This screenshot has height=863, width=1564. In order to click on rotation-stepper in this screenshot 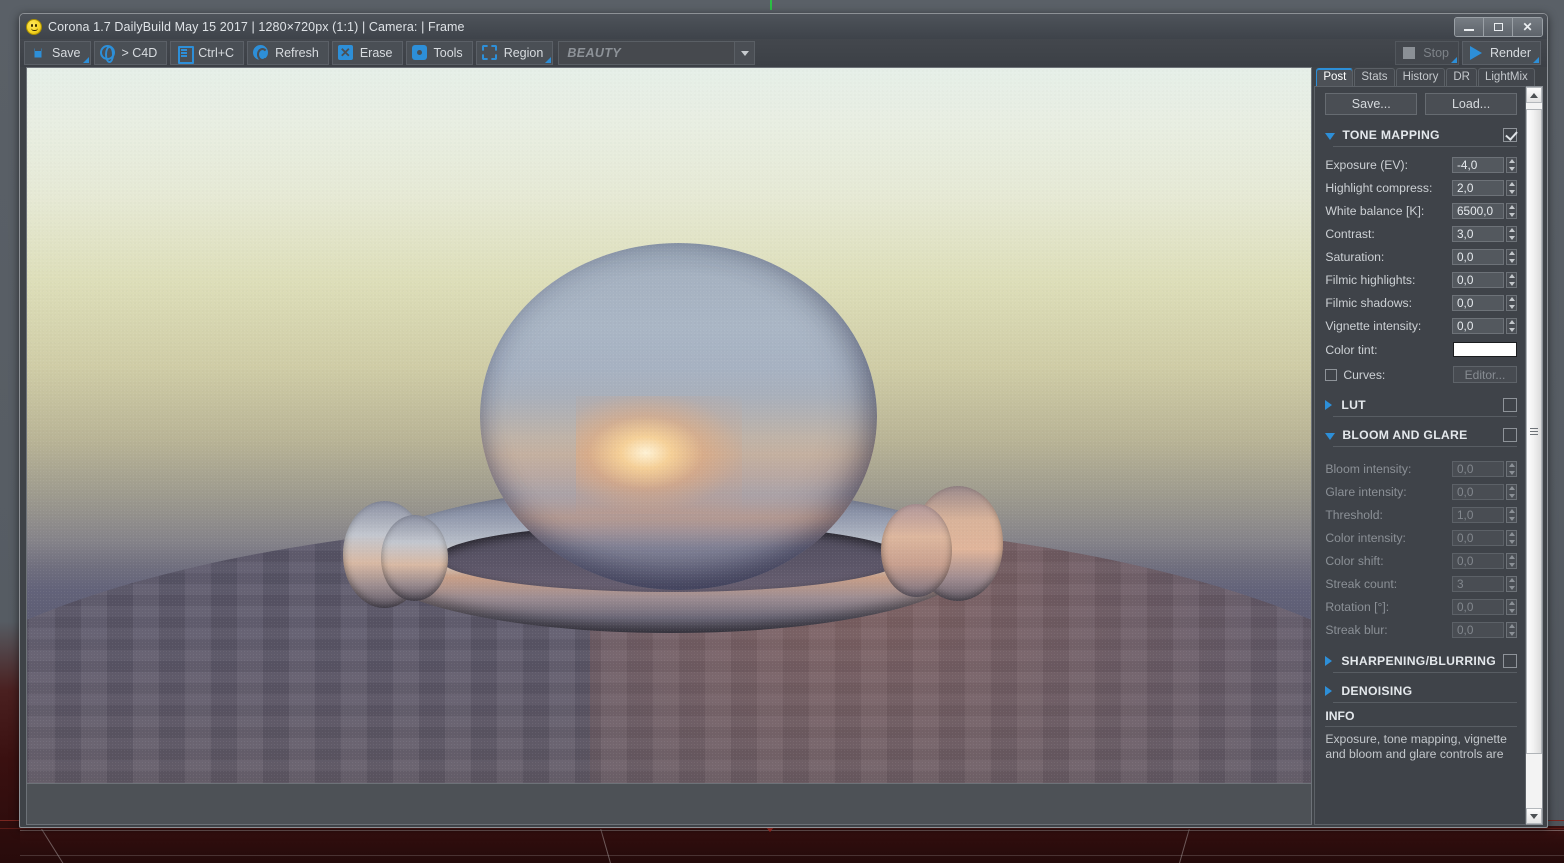, I will do `click(1511, 606)`.